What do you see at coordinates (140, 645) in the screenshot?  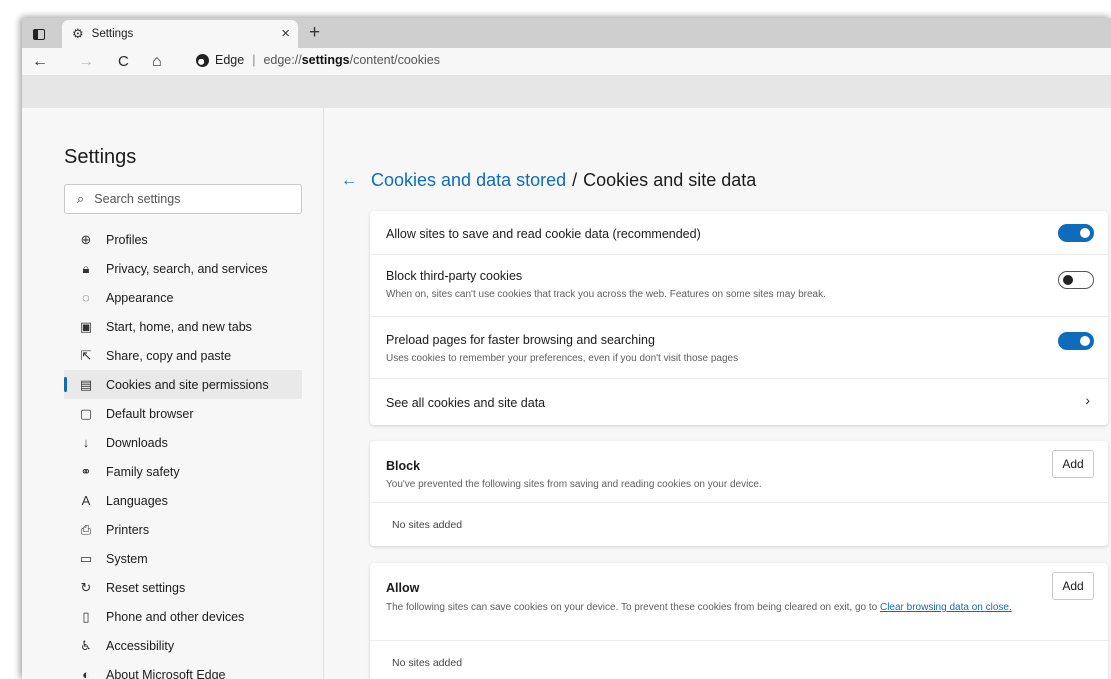 I see `sidebar-item-label: Accessibility` at bounding box center [140, 645].